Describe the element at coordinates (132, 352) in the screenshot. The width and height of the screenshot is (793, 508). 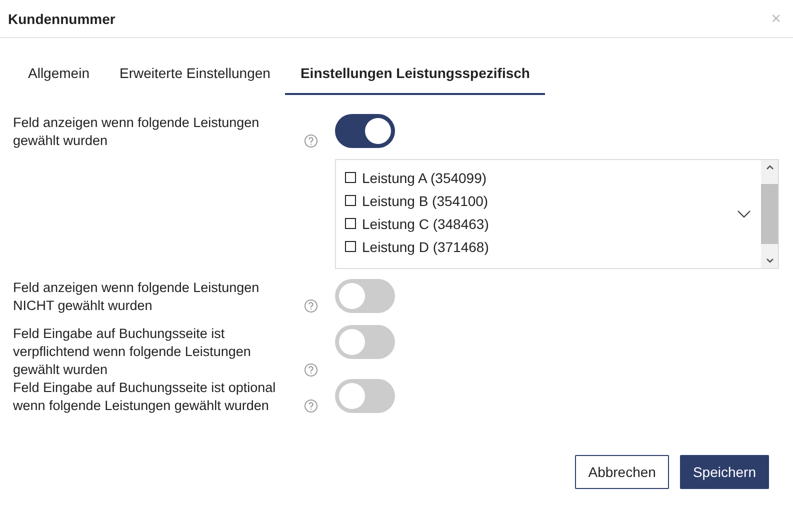
I see `setting-label: Feld Eingabe auf Buchungsseite ist verpflichtend wenn folgende Leistungen gewählt wurden` at that location.